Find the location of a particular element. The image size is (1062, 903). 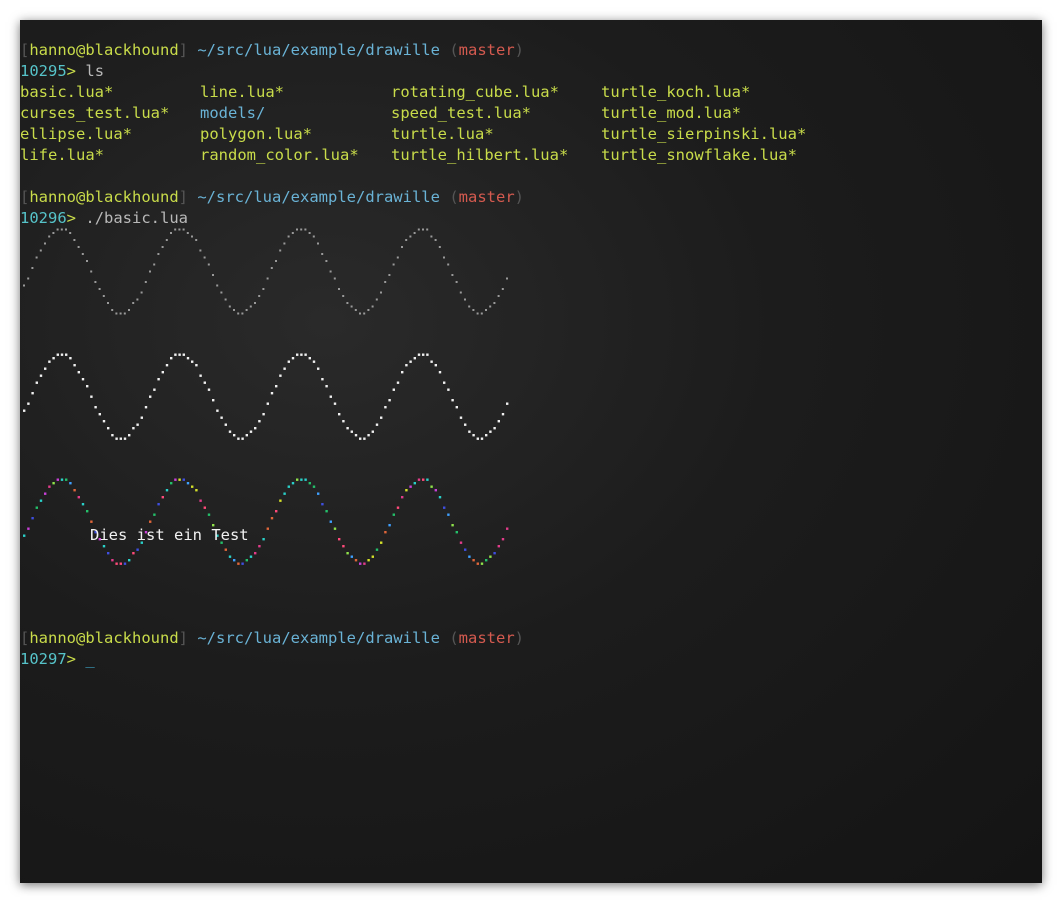

history-number: 10297 is located at coordinates (43, 659).